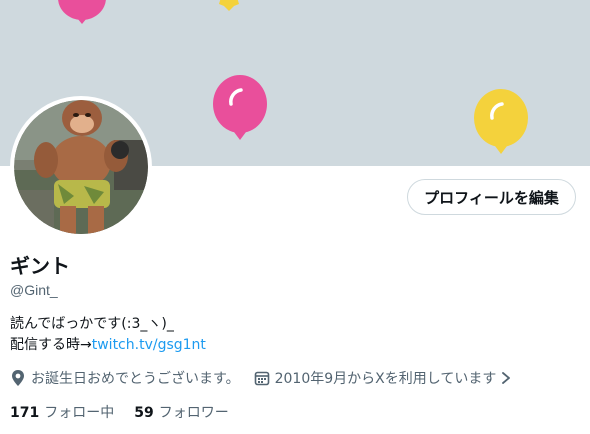 This screenshot has height=434, width=590. I want to click on following-link: 171 フォロー中, so click(62, 412).